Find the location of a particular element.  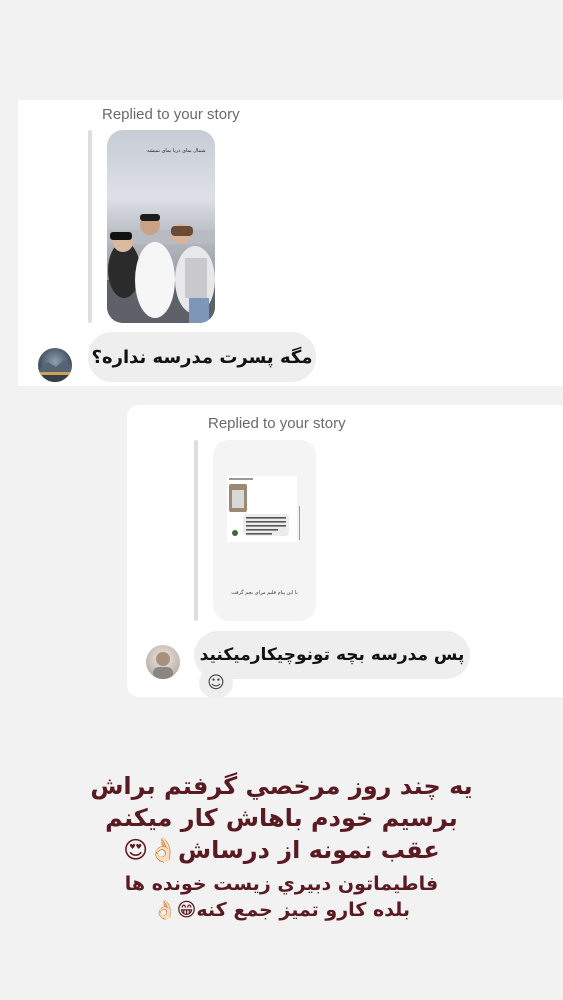

story-thumbnail: شمال بمای دریا بمای نمیشه is located at coordinates (161, 226).